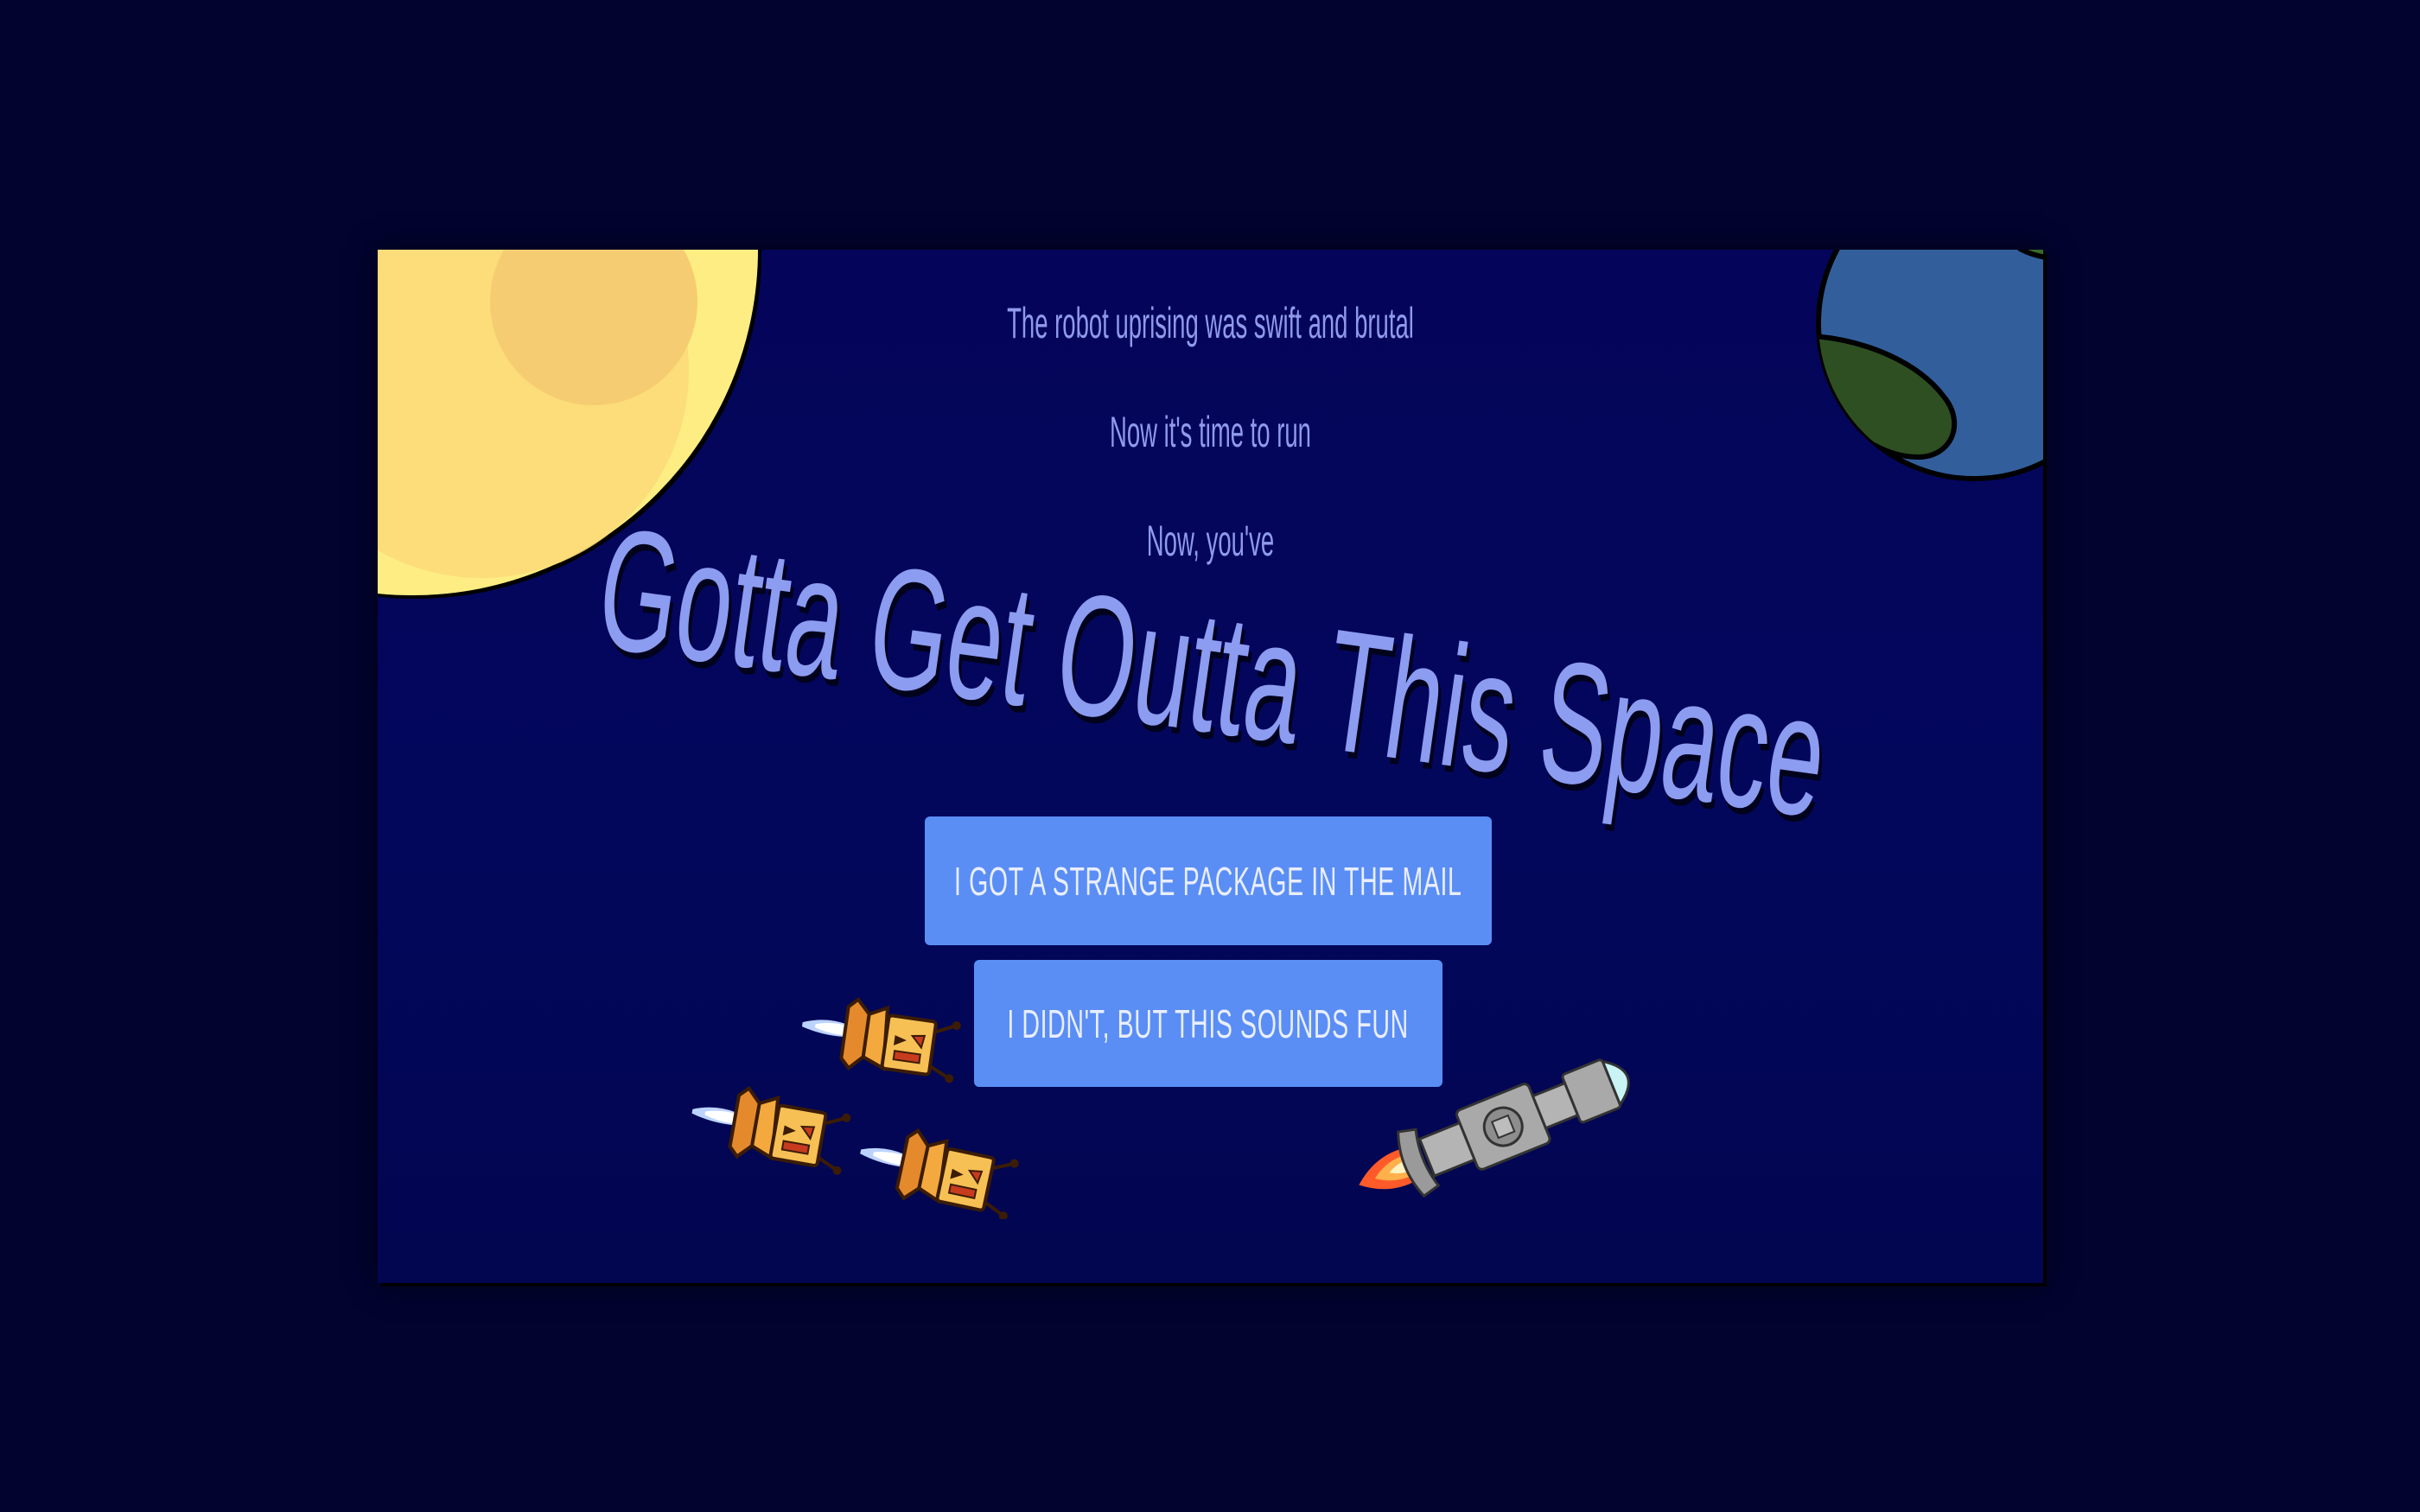 Image resolution: width=2420 pixels, height=1512 pixels. What do you see at coordinates (1494, 1128) in the screenshot?
I see `rocket-ship-icon` at bounding box center [1494, 1128].